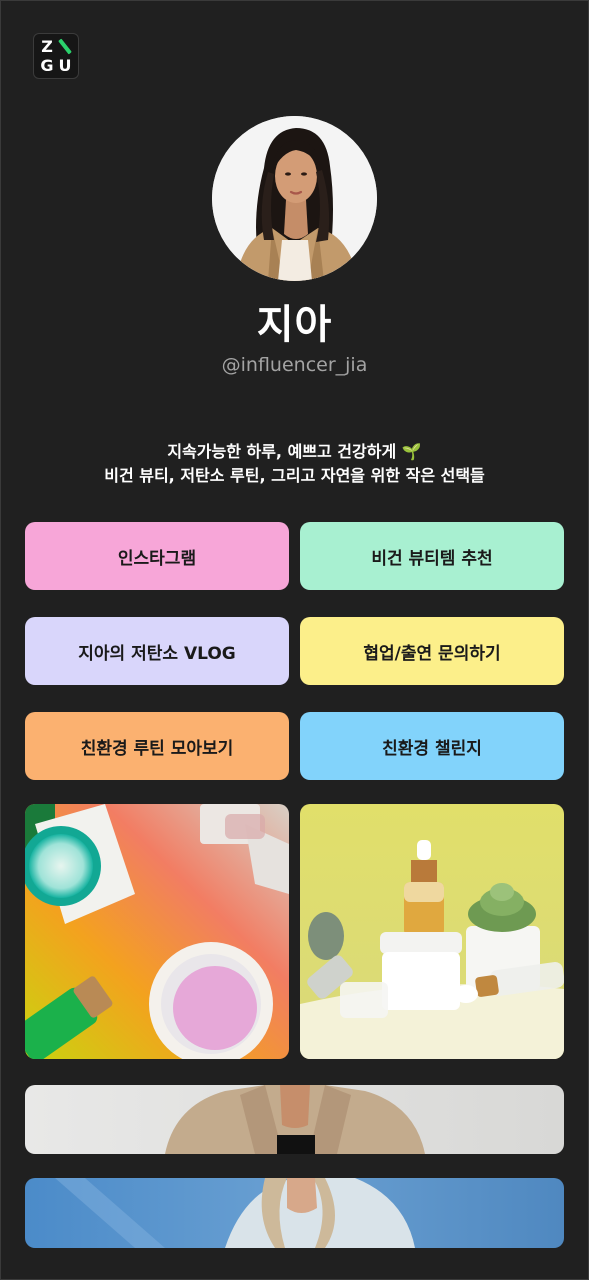 This screenshot has width=589, height=1280. Describe the element at coordinates (294, 325) in the screenshot. I see `profile-name: 지아` at that location.